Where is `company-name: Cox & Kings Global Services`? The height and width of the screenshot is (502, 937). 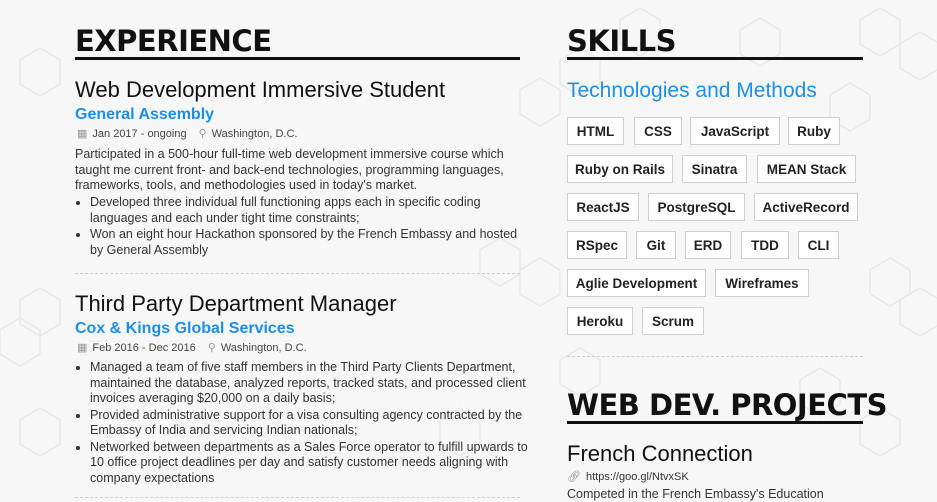 company-name: Cox & Kings Global Services is located at coordinates (185, 328).